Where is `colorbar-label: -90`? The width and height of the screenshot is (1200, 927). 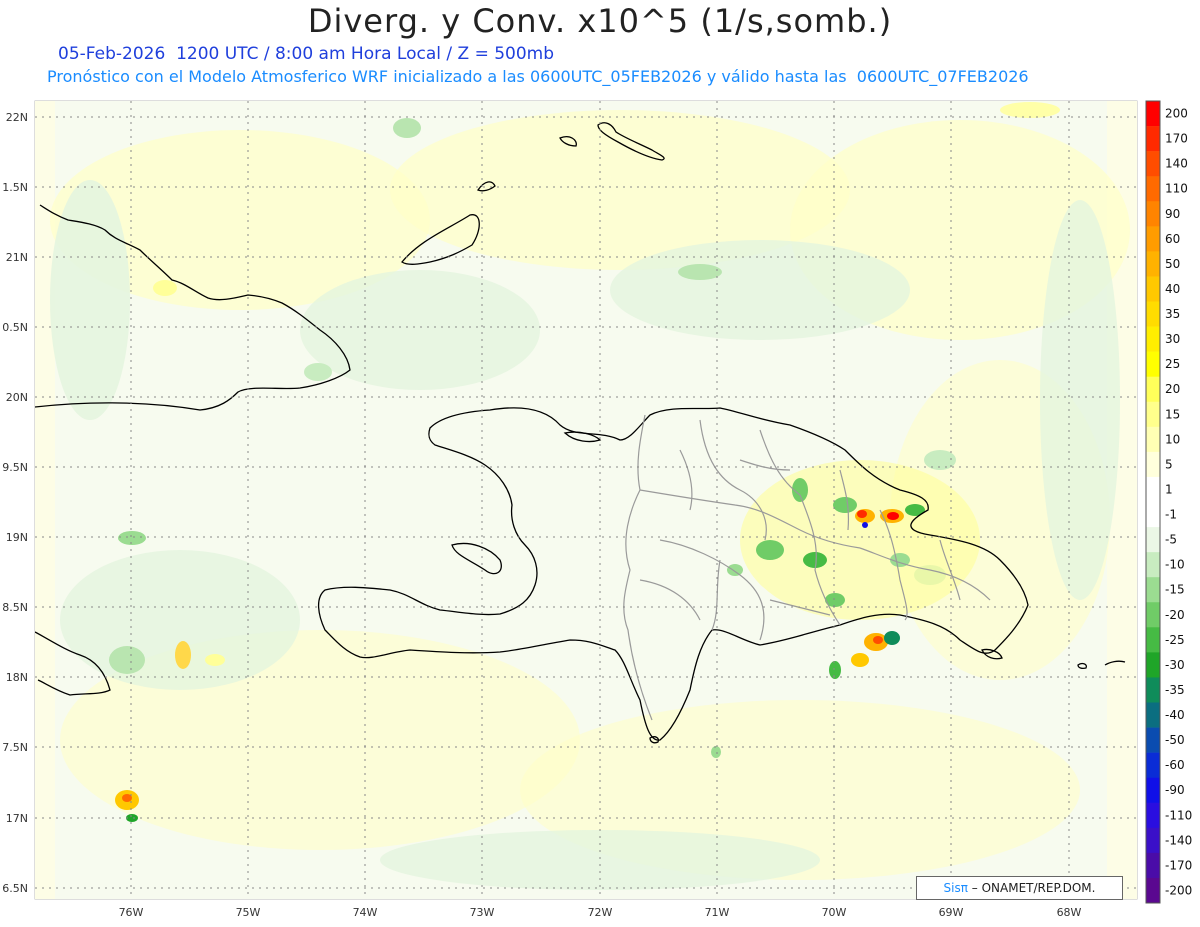 colorbar-label: -90 is located at coordinates (1175, 790).